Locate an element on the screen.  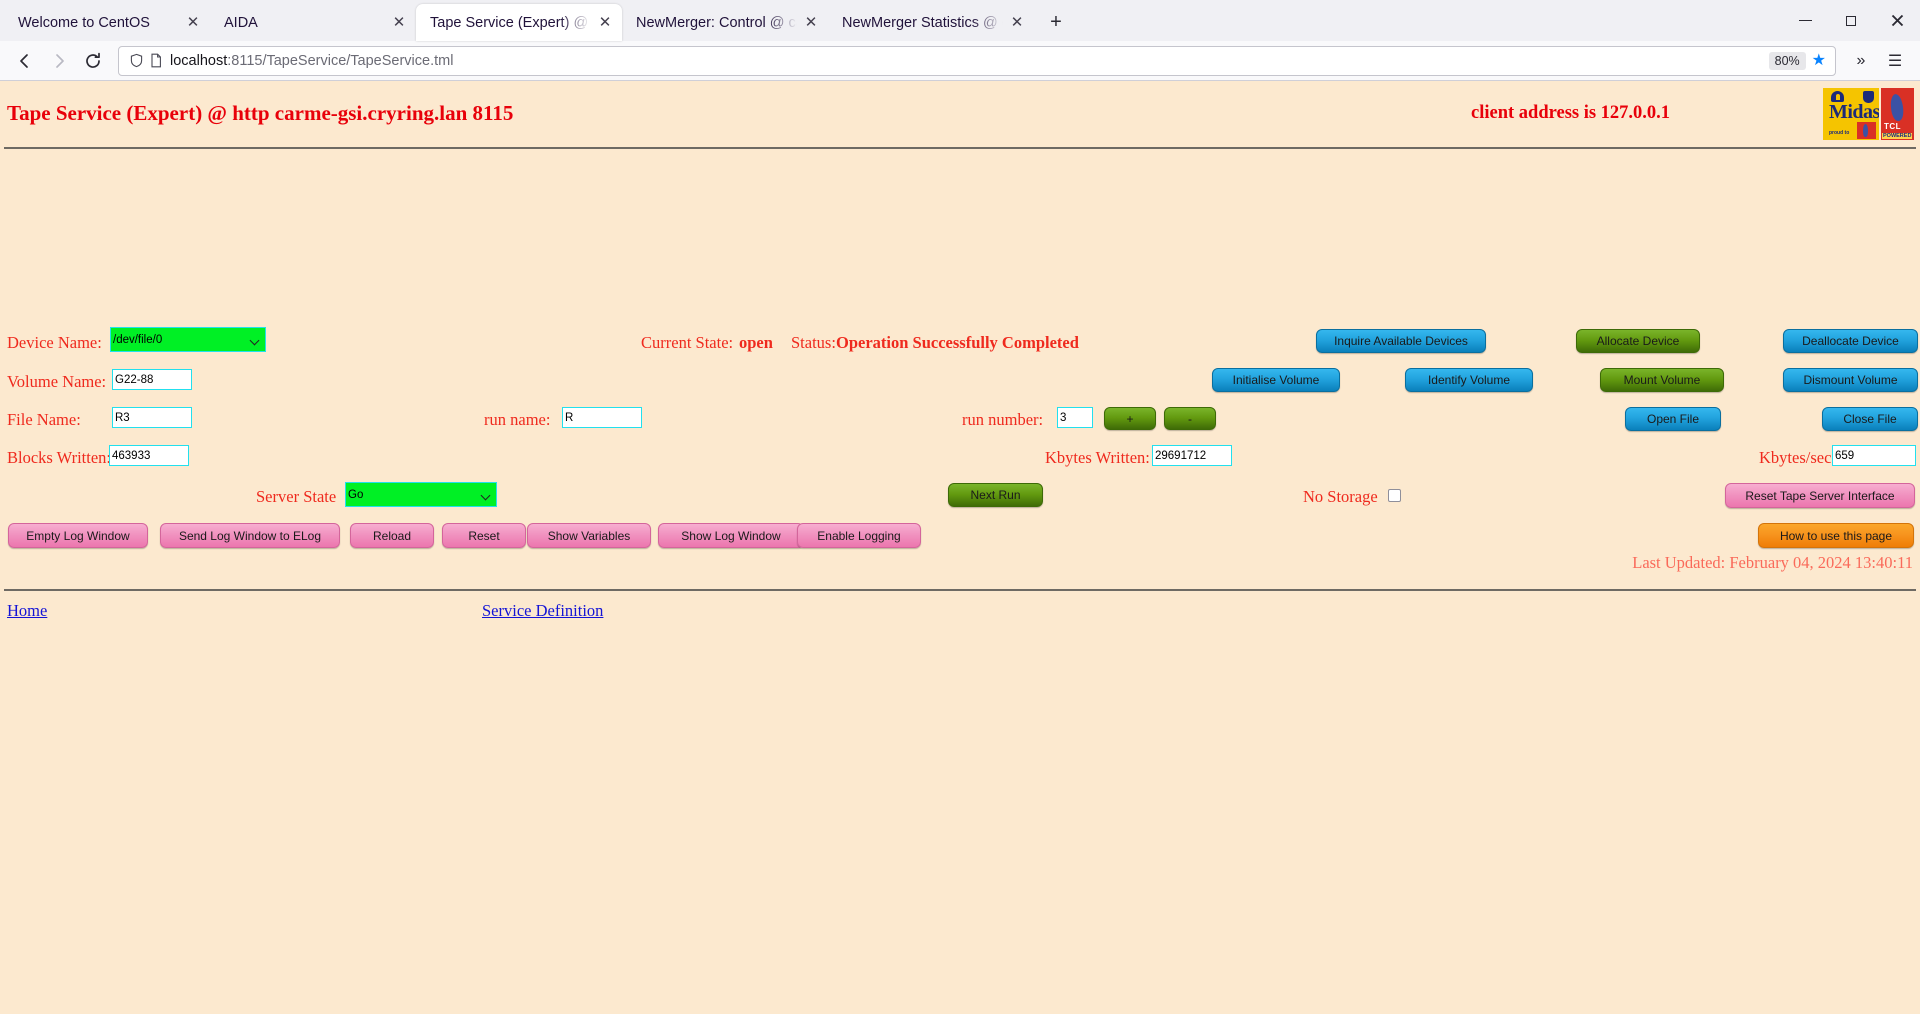
footer-divider is located at coordinates (960, 590).